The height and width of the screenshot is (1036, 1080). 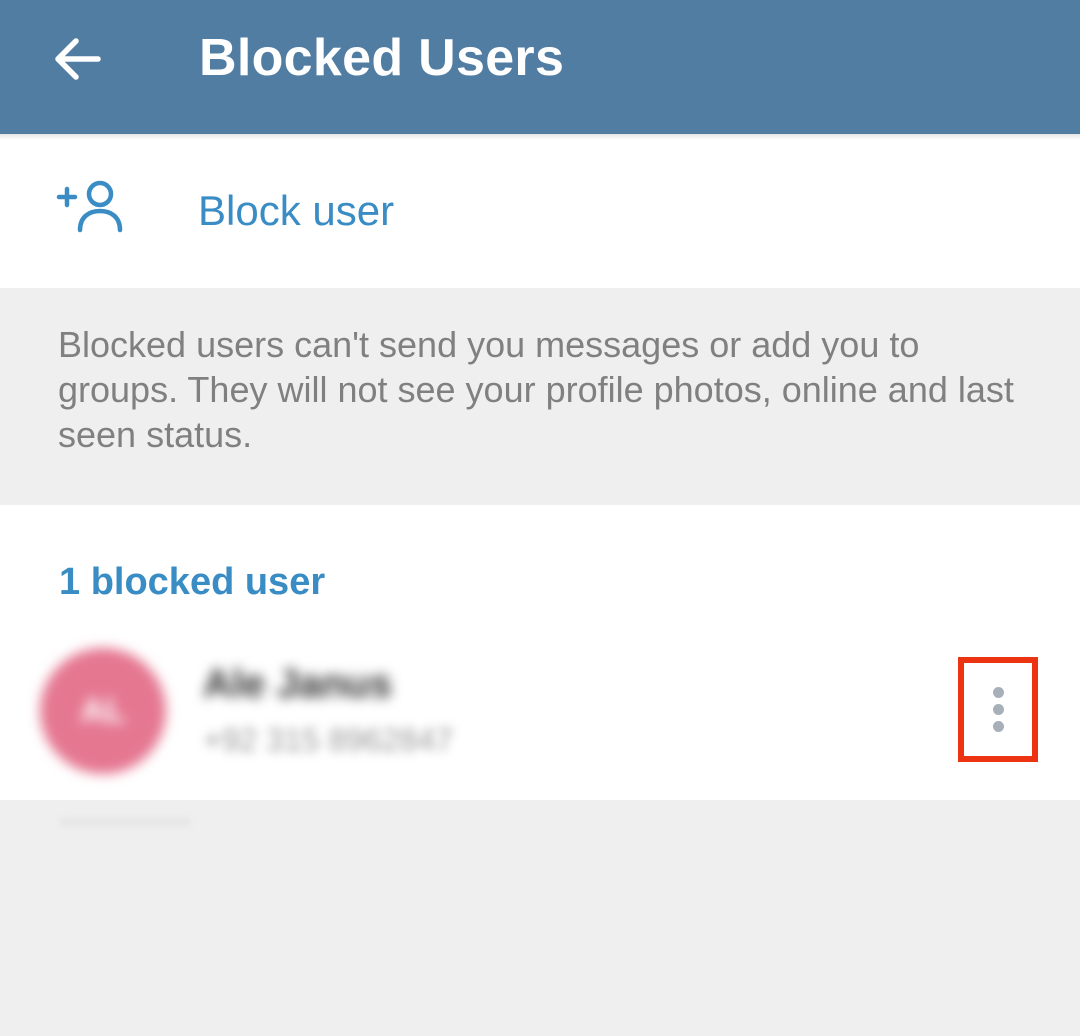 I want to click on add-user-icon, so click(x=89, y=206).